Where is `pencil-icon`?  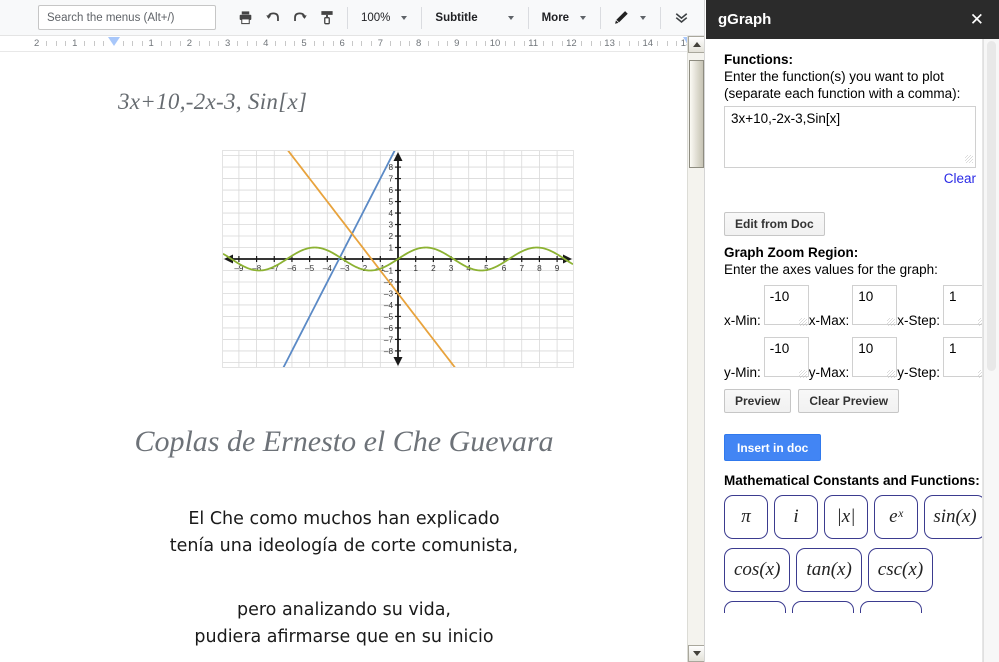
pencil-icon is located at coordinates (621, 18).